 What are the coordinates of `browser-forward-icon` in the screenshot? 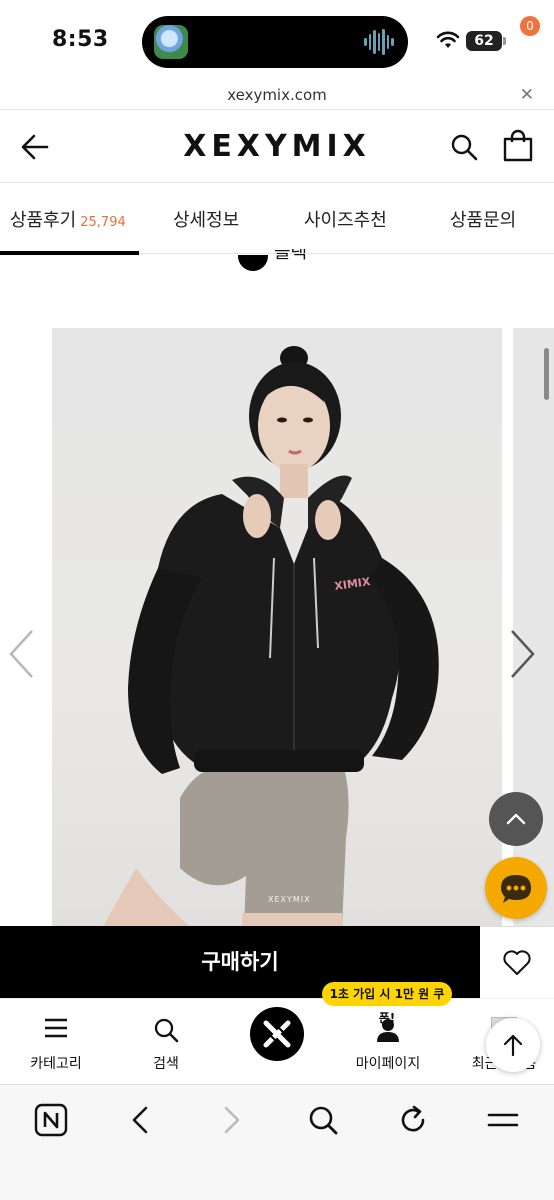 It's located at (232, 1120).